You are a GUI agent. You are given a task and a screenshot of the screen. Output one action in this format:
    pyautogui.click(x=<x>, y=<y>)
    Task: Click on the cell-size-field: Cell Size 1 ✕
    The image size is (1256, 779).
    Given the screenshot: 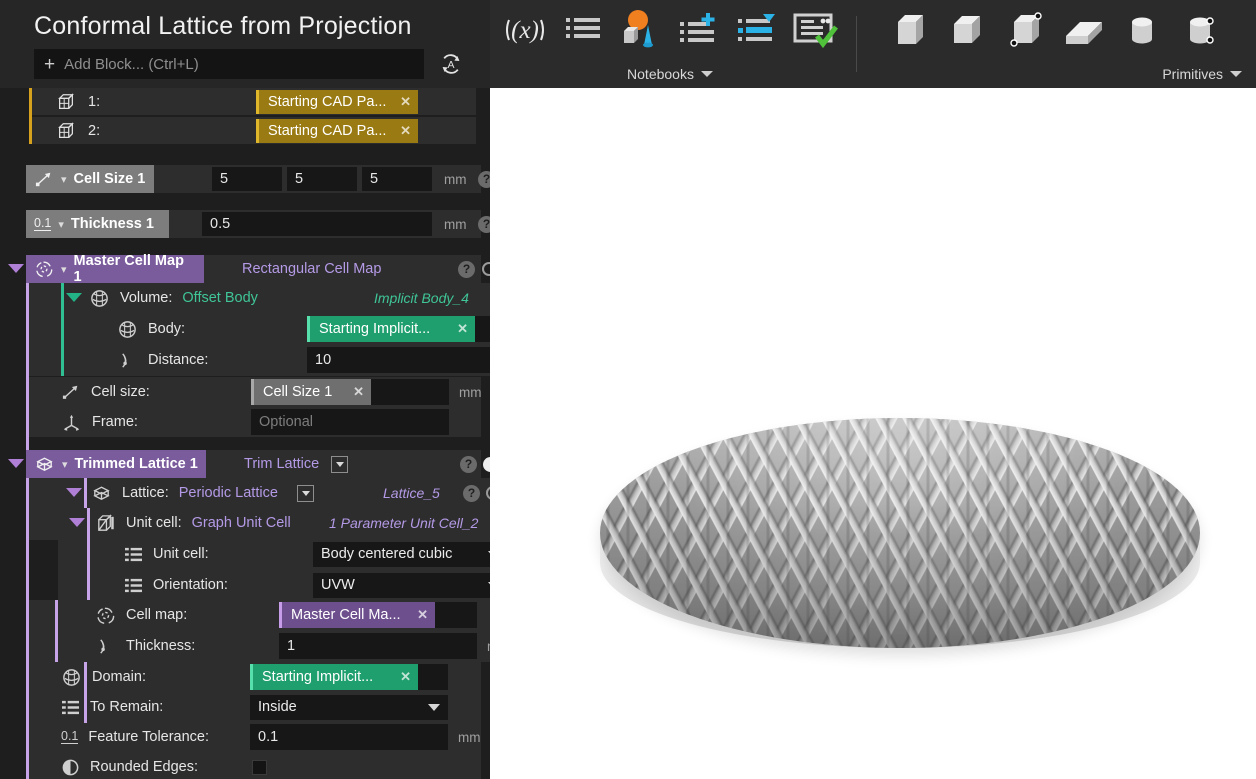 What is the action you would take?
    pyautogui.click(x=350, y=392)
    